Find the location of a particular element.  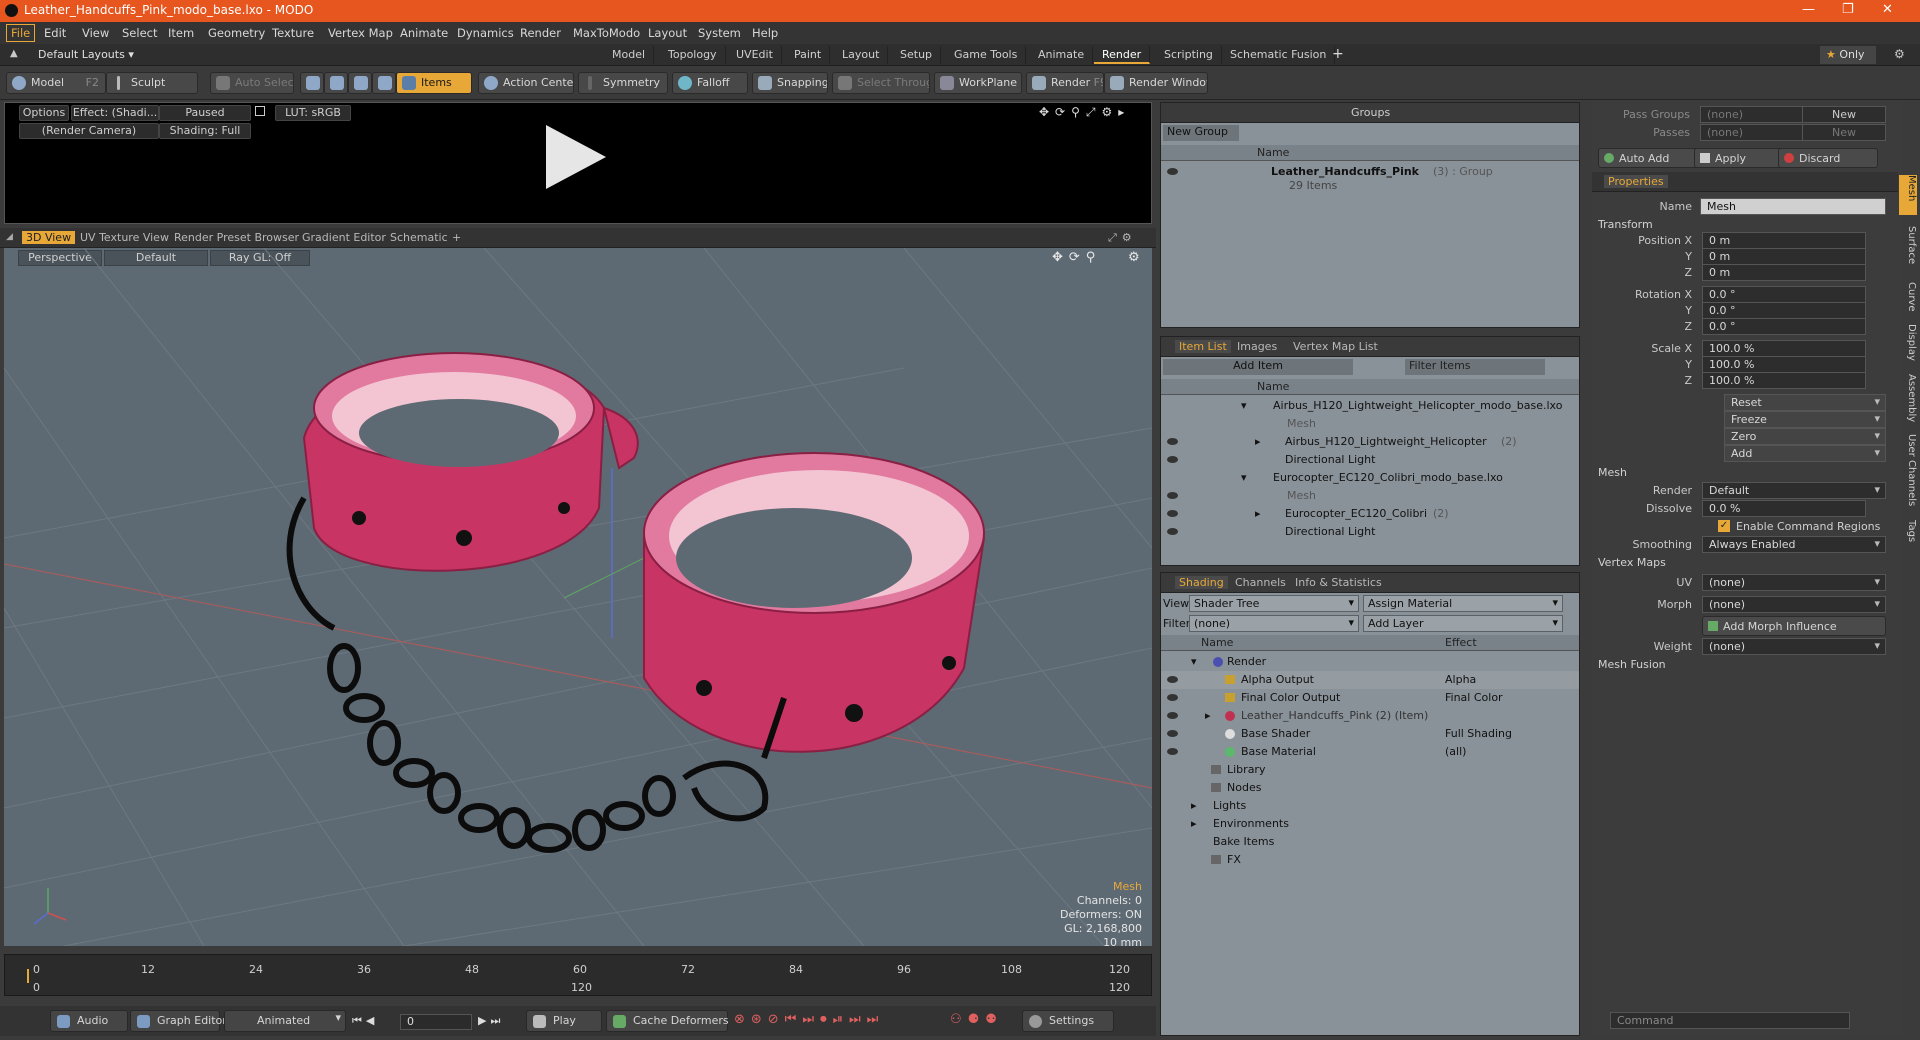

scale-z-field: 100.0 % is located at coordinates (1784, 380).